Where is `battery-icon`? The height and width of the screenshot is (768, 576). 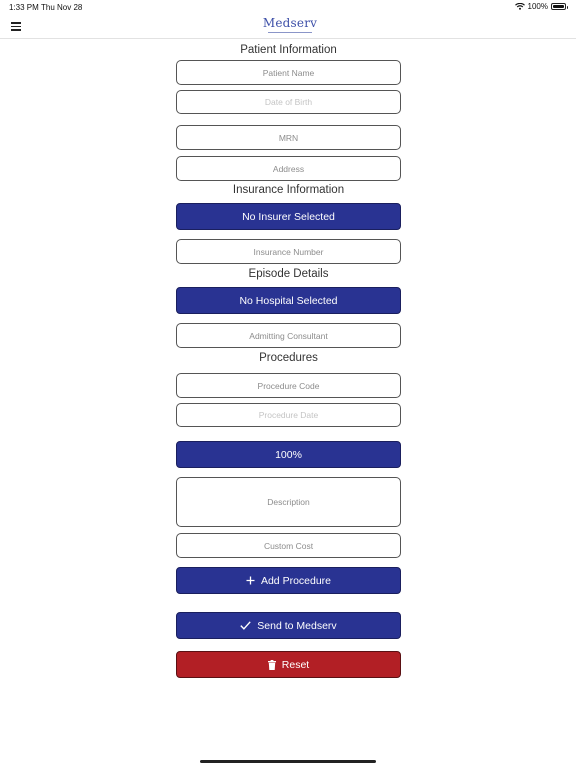 battery-icon is located at coordinates (559, 6).